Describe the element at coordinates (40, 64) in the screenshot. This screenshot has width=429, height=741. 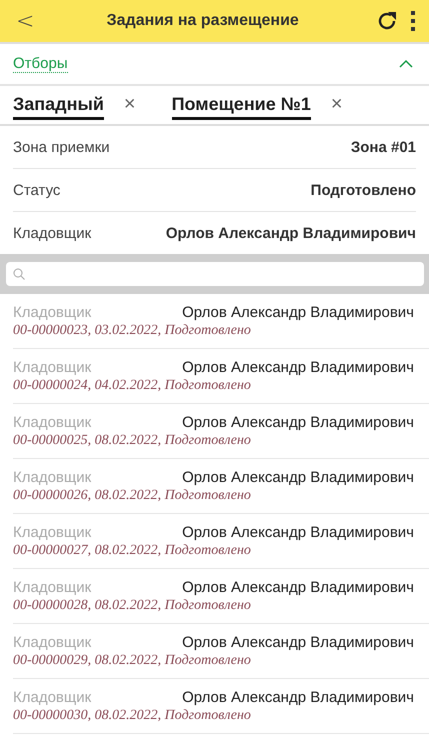
I see `filters-link: Отборы` at that location.